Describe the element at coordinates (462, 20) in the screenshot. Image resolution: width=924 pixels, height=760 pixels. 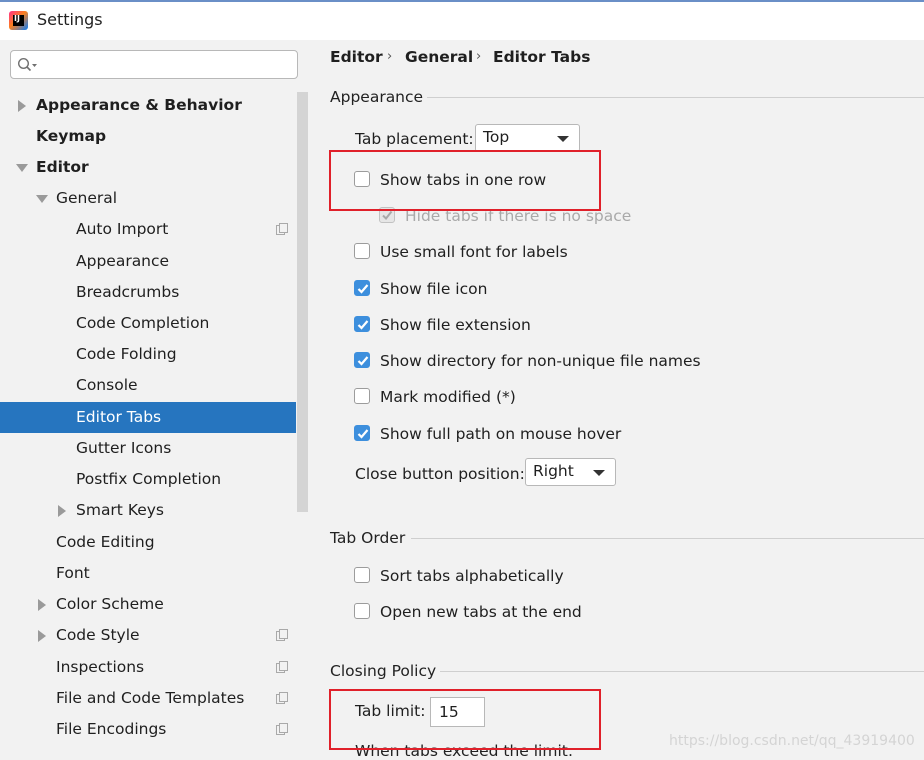
I see `title-bar: IJ Settings` at that location.